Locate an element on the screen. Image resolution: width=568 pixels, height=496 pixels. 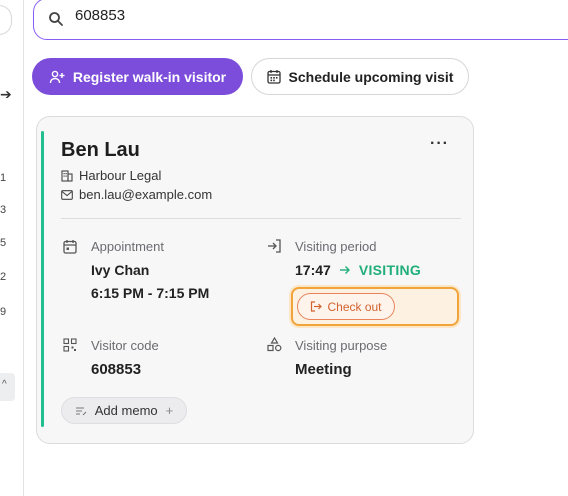
visitor-company-row: Harbour Legal is located at coordinates (111, 175).